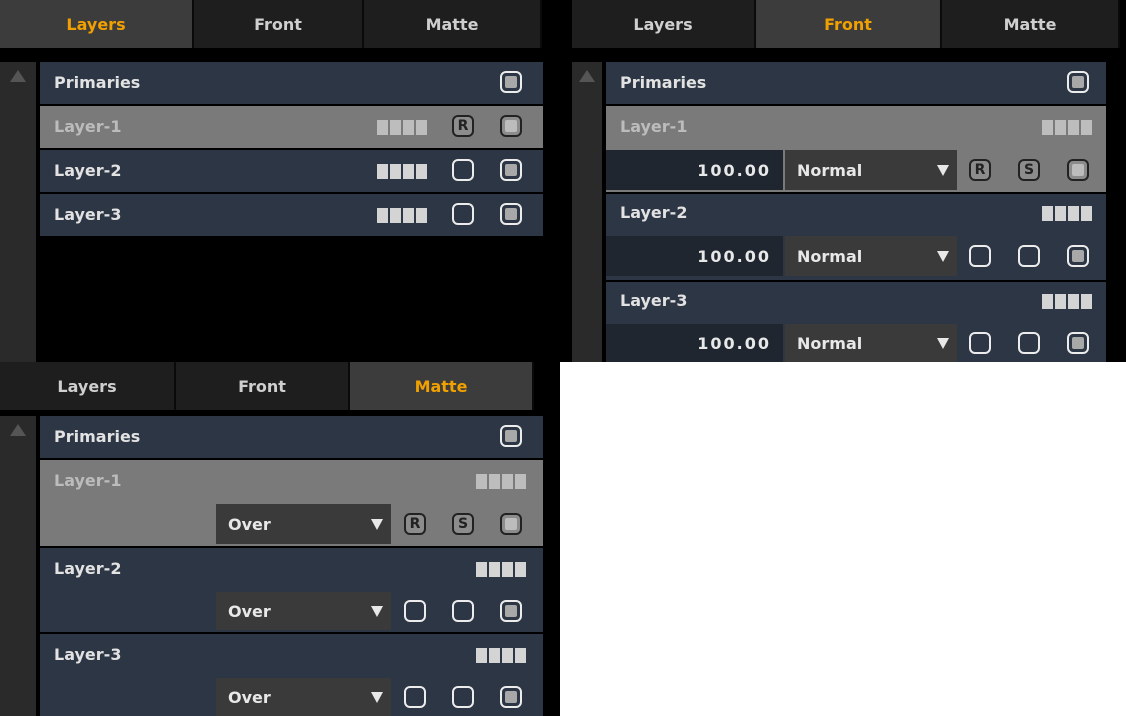  Describe the element at coordinates (291, 675) in the screenshot. I see `layer-row-3: Layer-3 Over` at that location.